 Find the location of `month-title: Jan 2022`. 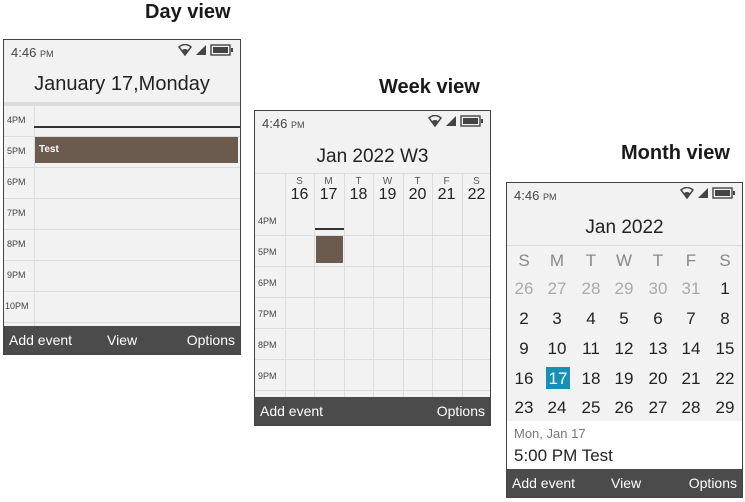

month-title: Jan 2022 is located at coordinates (624, 227).